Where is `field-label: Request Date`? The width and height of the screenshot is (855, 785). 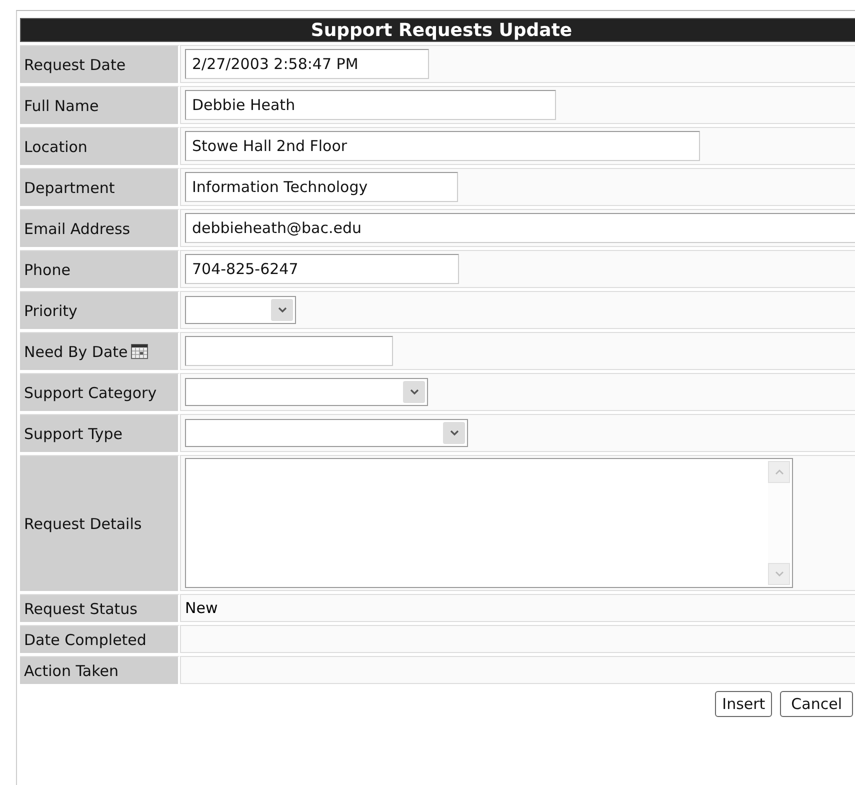 field-label: Request Date is located at coordinates (75, 65).